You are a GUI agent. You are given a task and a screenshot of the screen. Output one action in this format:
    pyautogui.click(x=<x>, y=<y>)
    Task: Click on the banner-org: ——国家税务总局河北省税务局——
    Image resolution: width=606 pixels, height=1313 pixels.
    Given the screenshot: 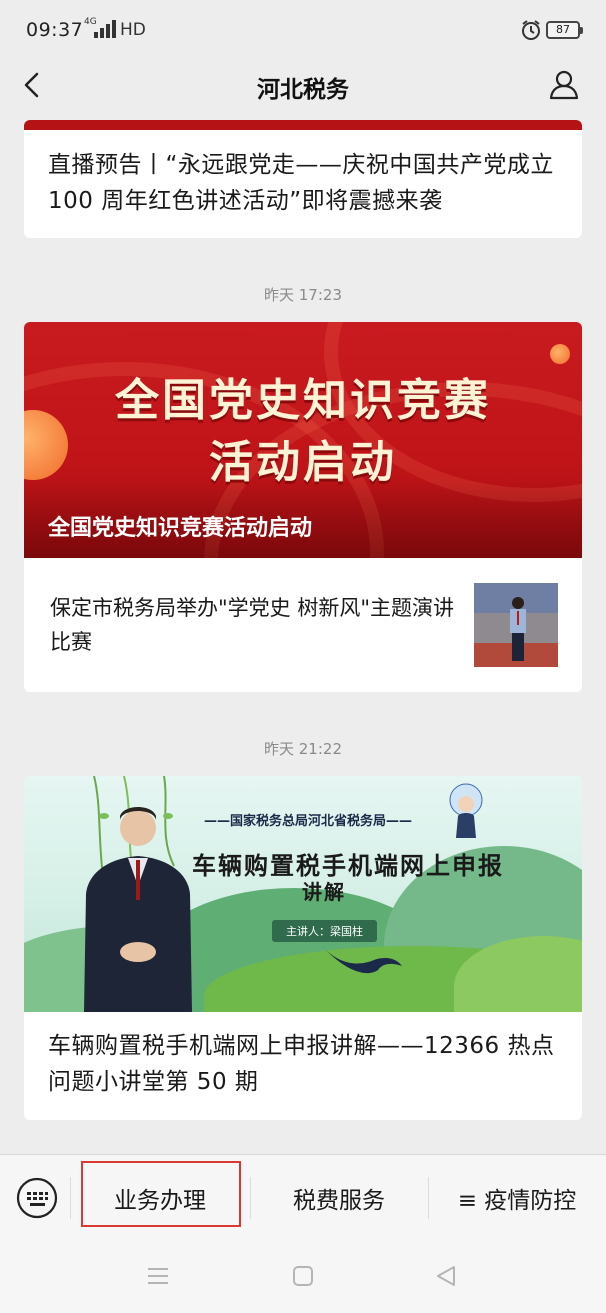 What is the action you would take?
    pyautogui.click(x=308, y=821)
    